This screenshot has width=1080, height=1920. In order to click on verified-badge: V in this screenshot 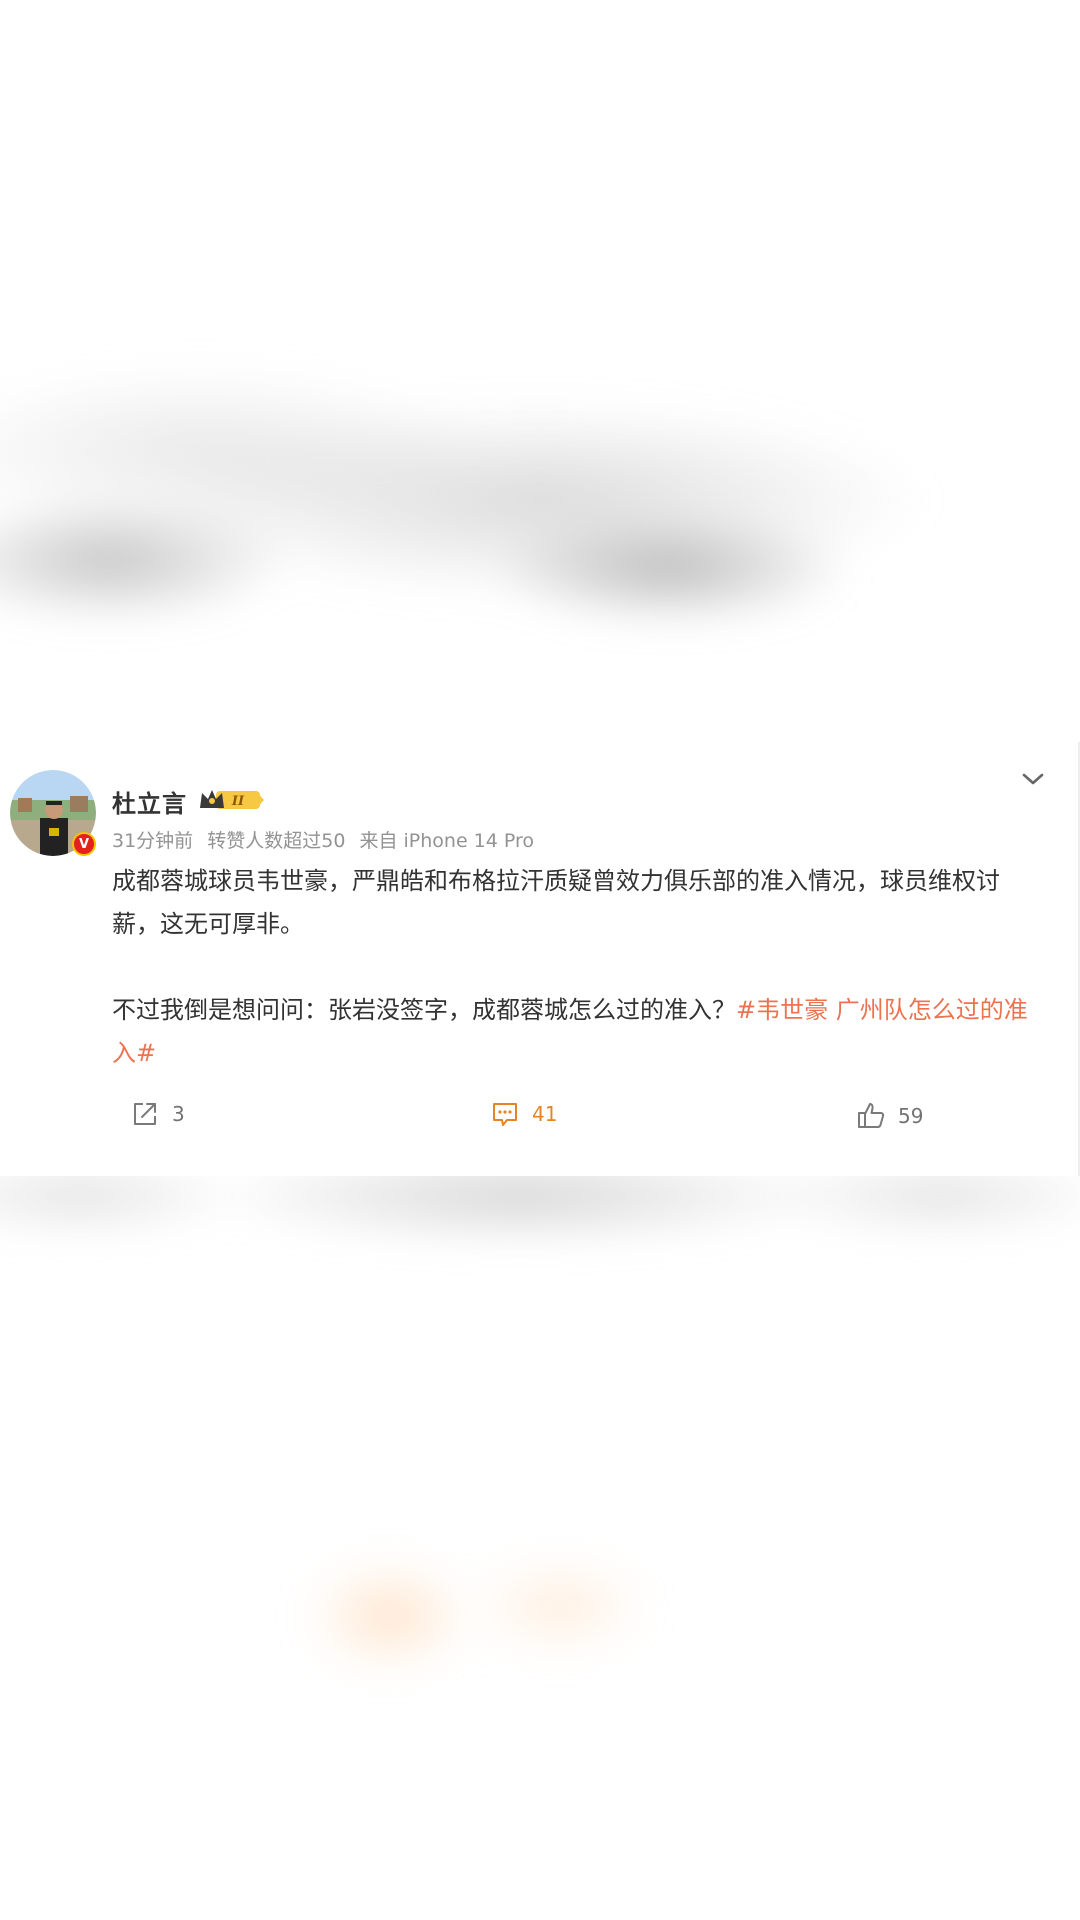, I will do `click(84, 844)`.